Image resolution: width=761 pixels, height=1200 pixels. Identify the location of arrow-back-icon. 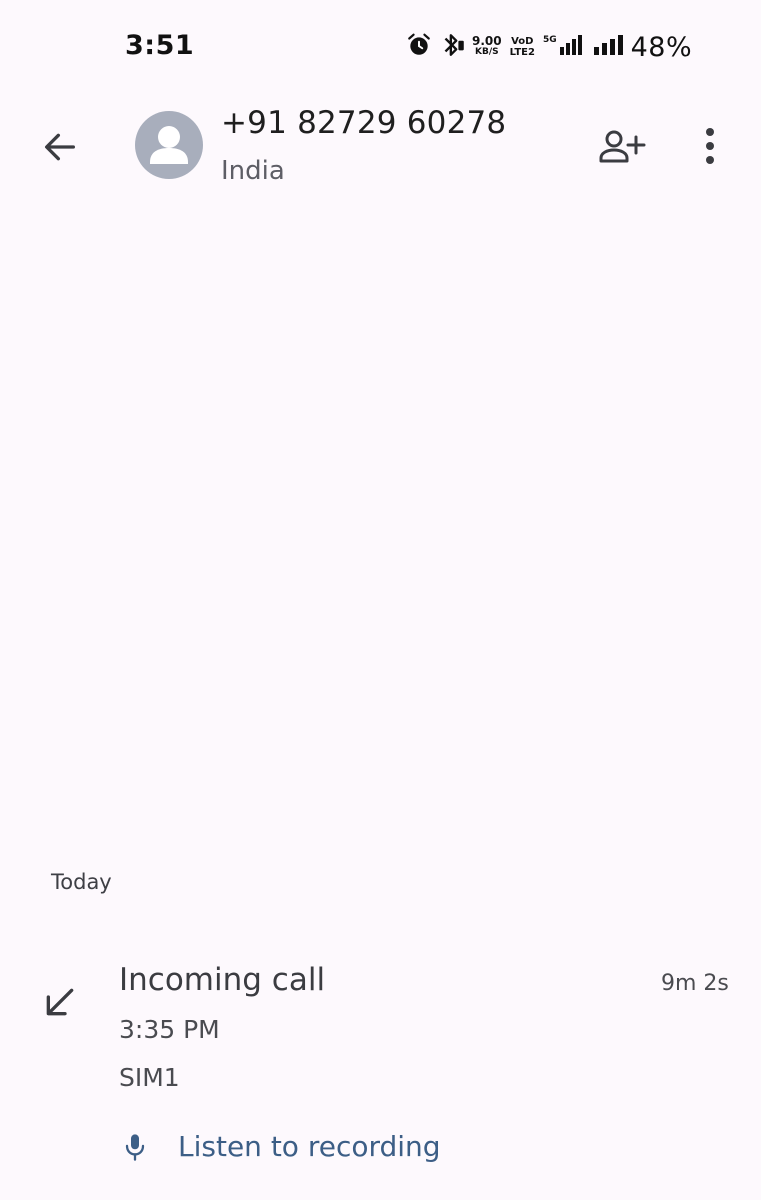
(60, 147).